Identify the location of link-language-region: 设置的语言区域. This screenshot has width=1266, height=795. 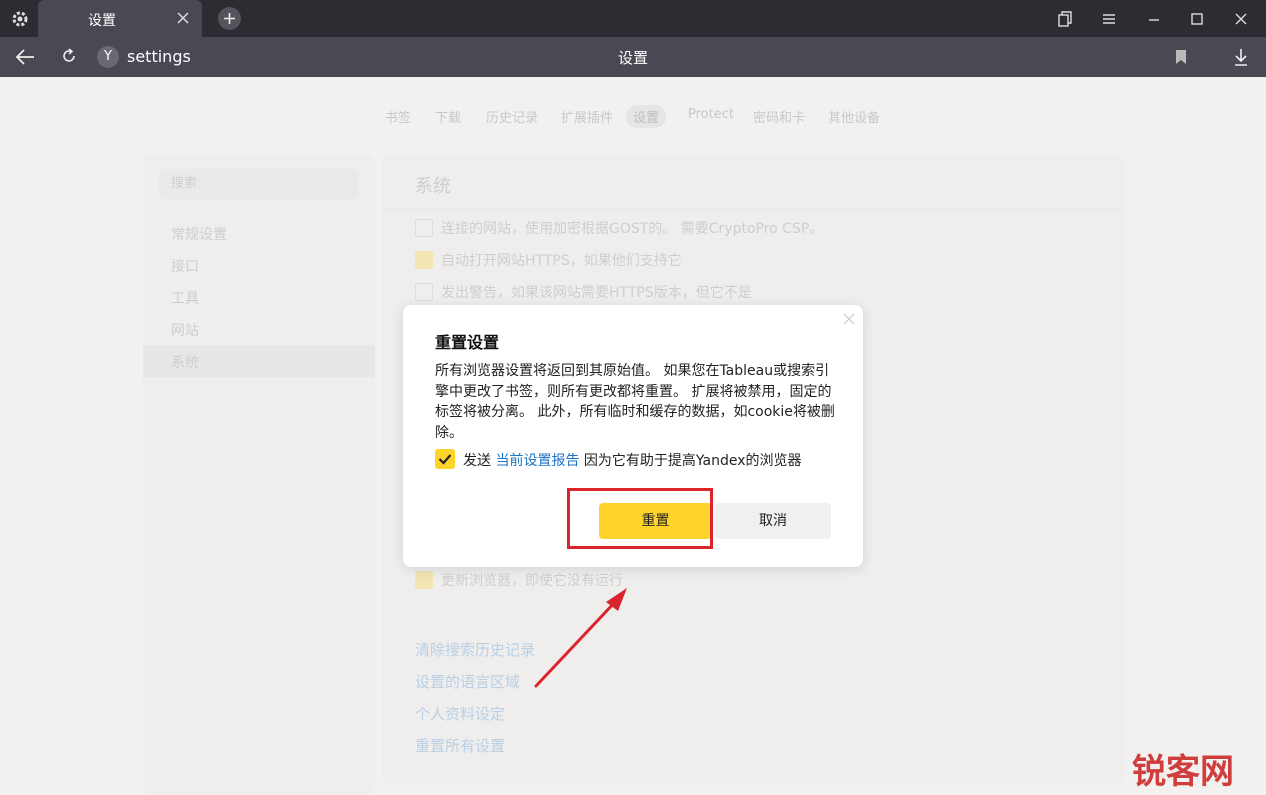
(467, 681).